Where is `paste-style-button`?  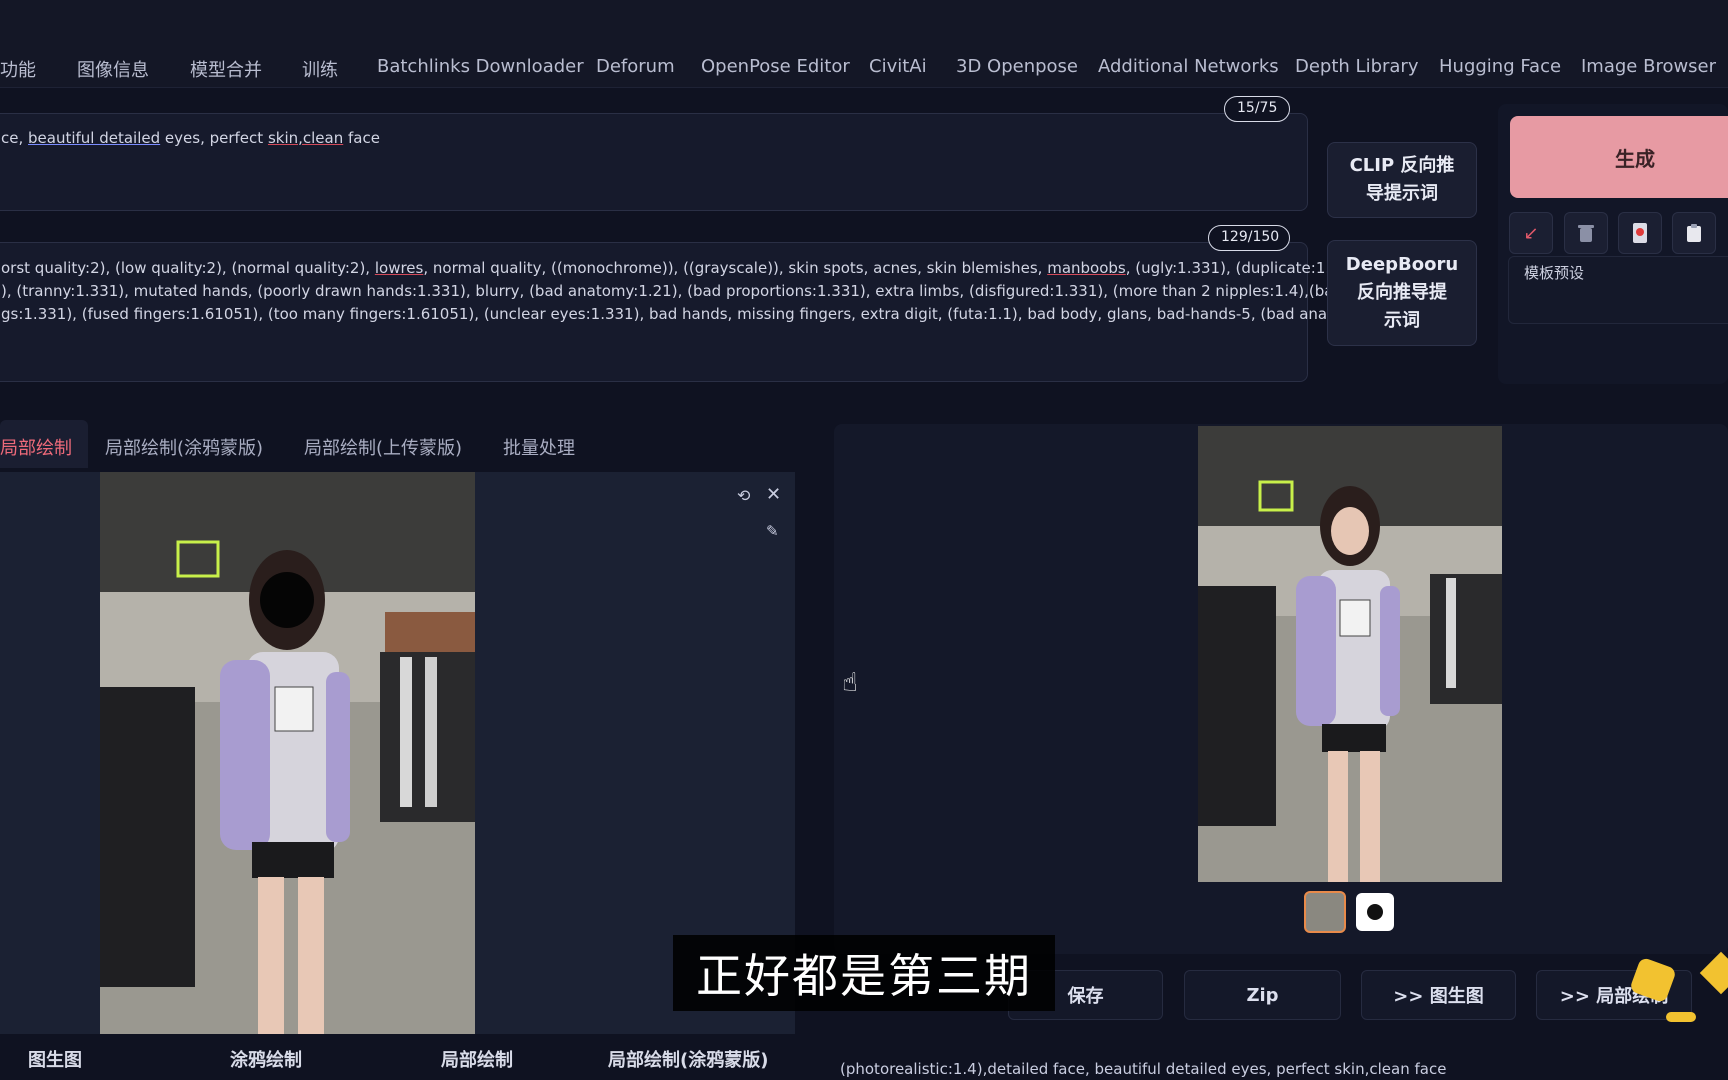 paste-style-button is located at coordinates (1694, 233).